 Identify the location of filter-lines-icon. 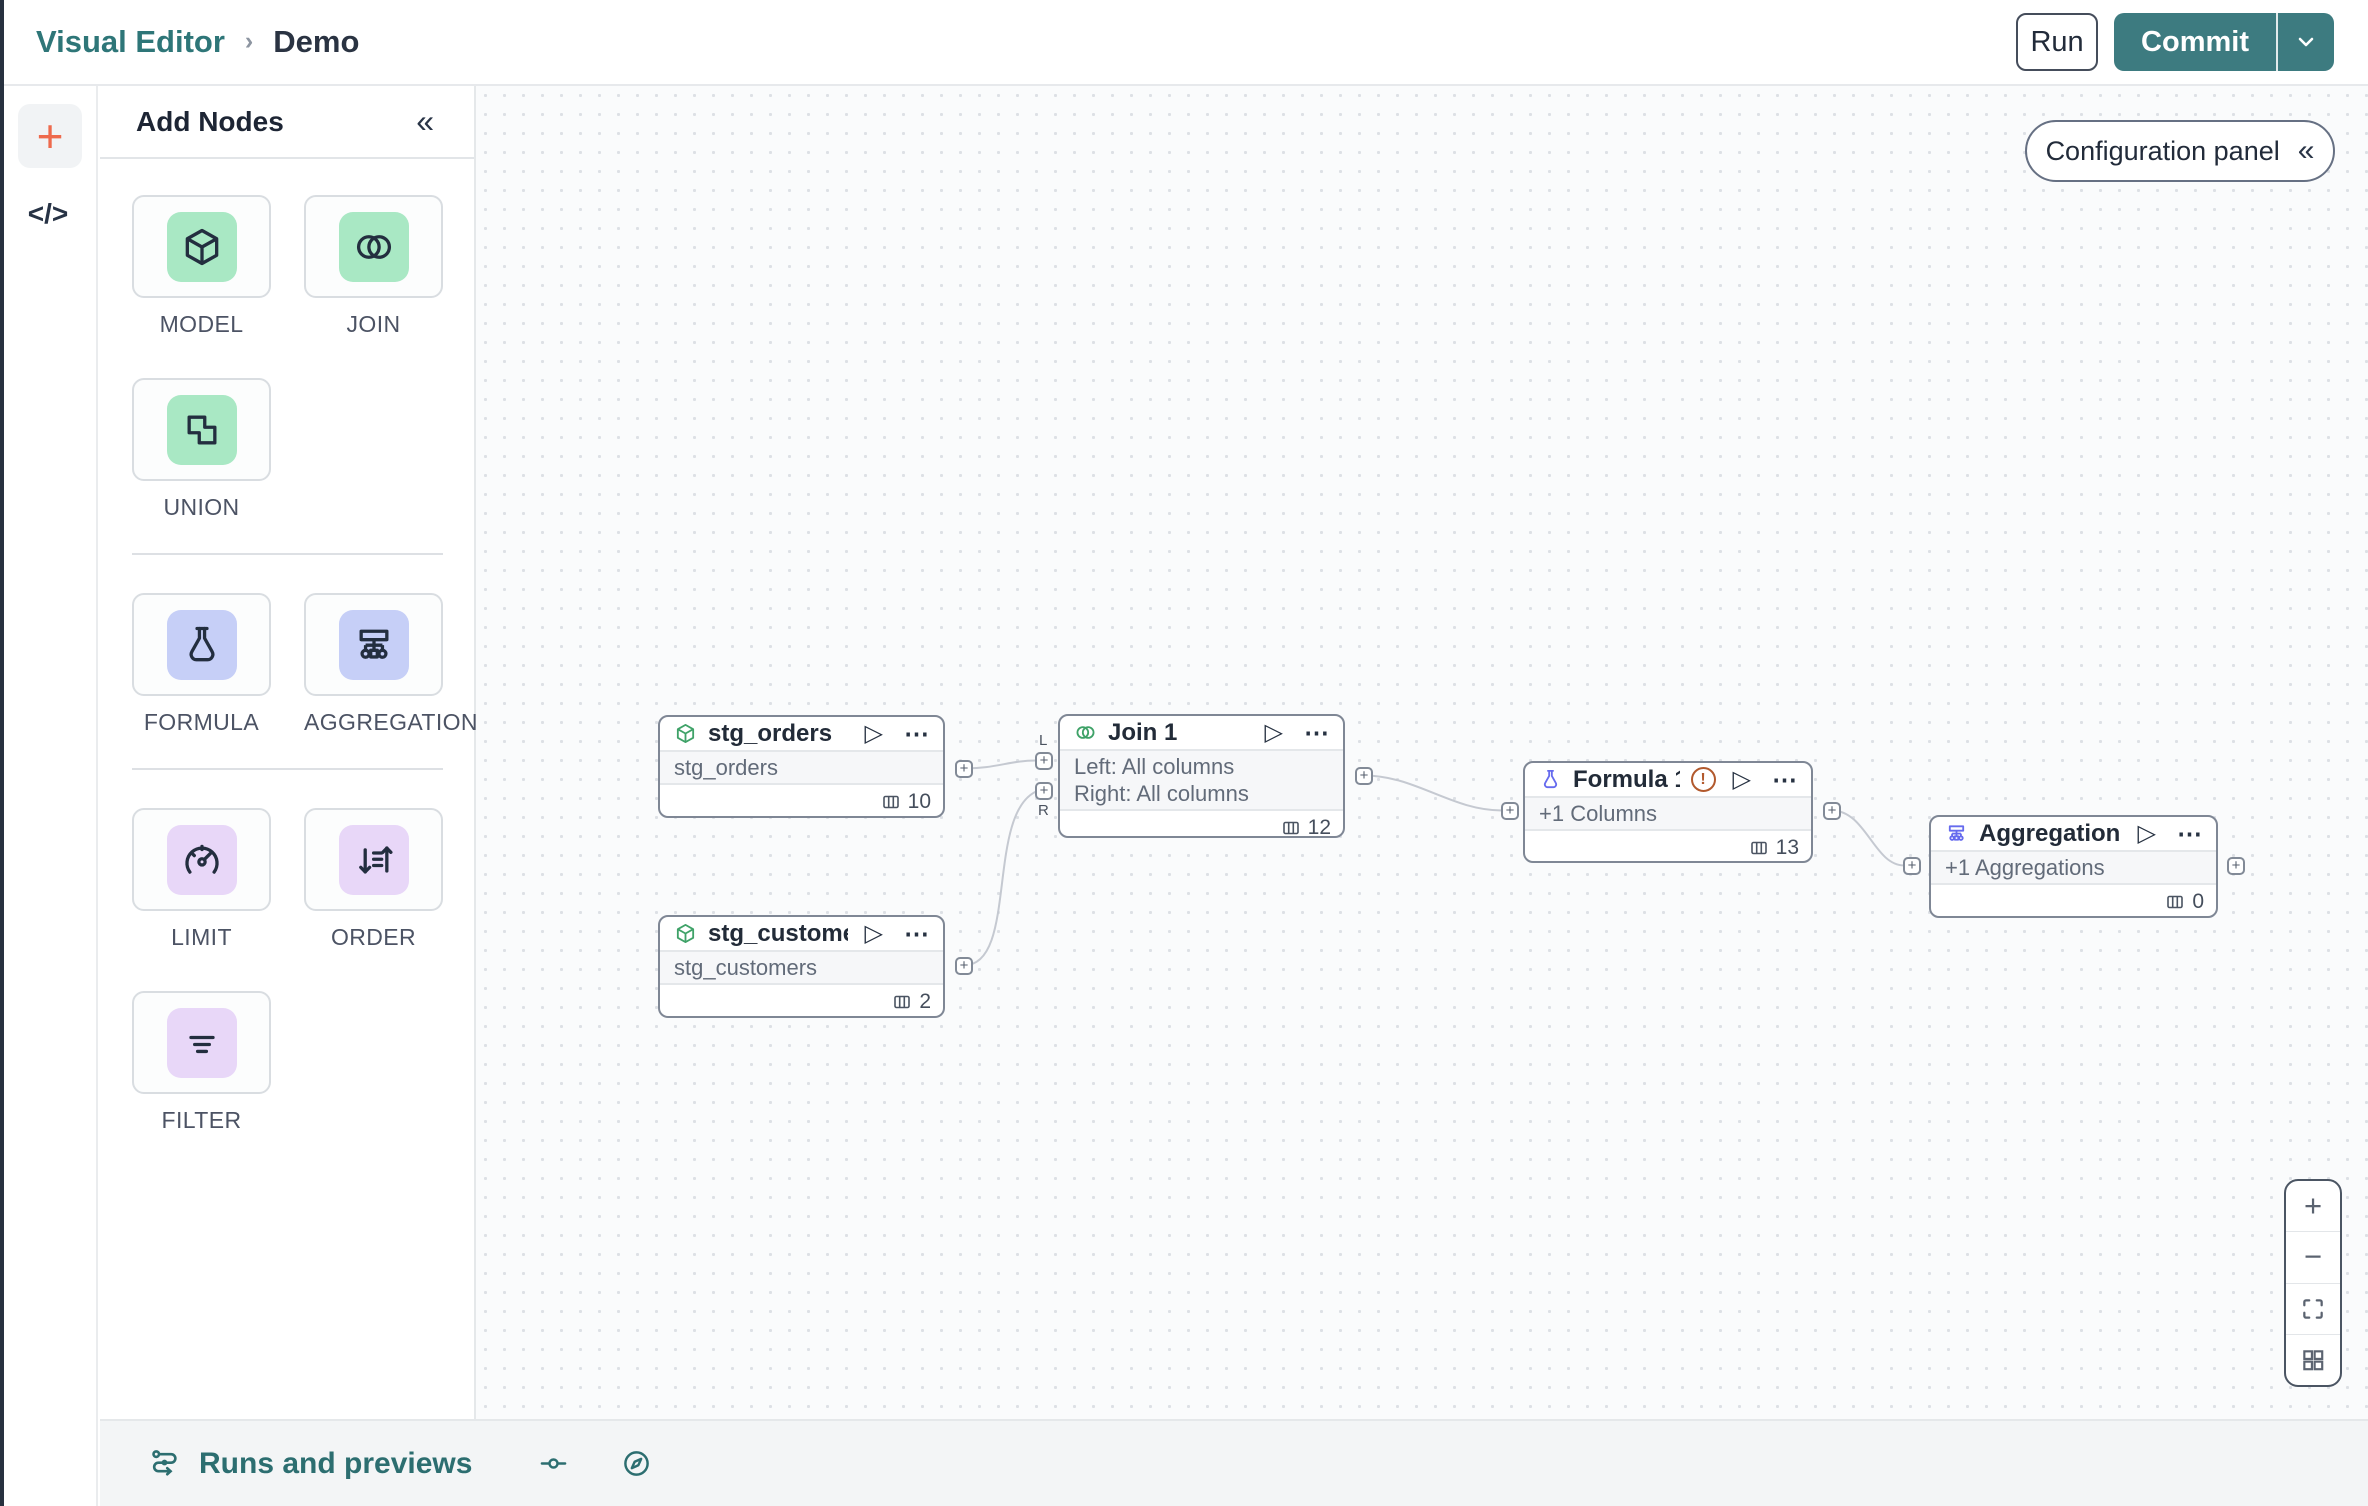
(201, 1042).